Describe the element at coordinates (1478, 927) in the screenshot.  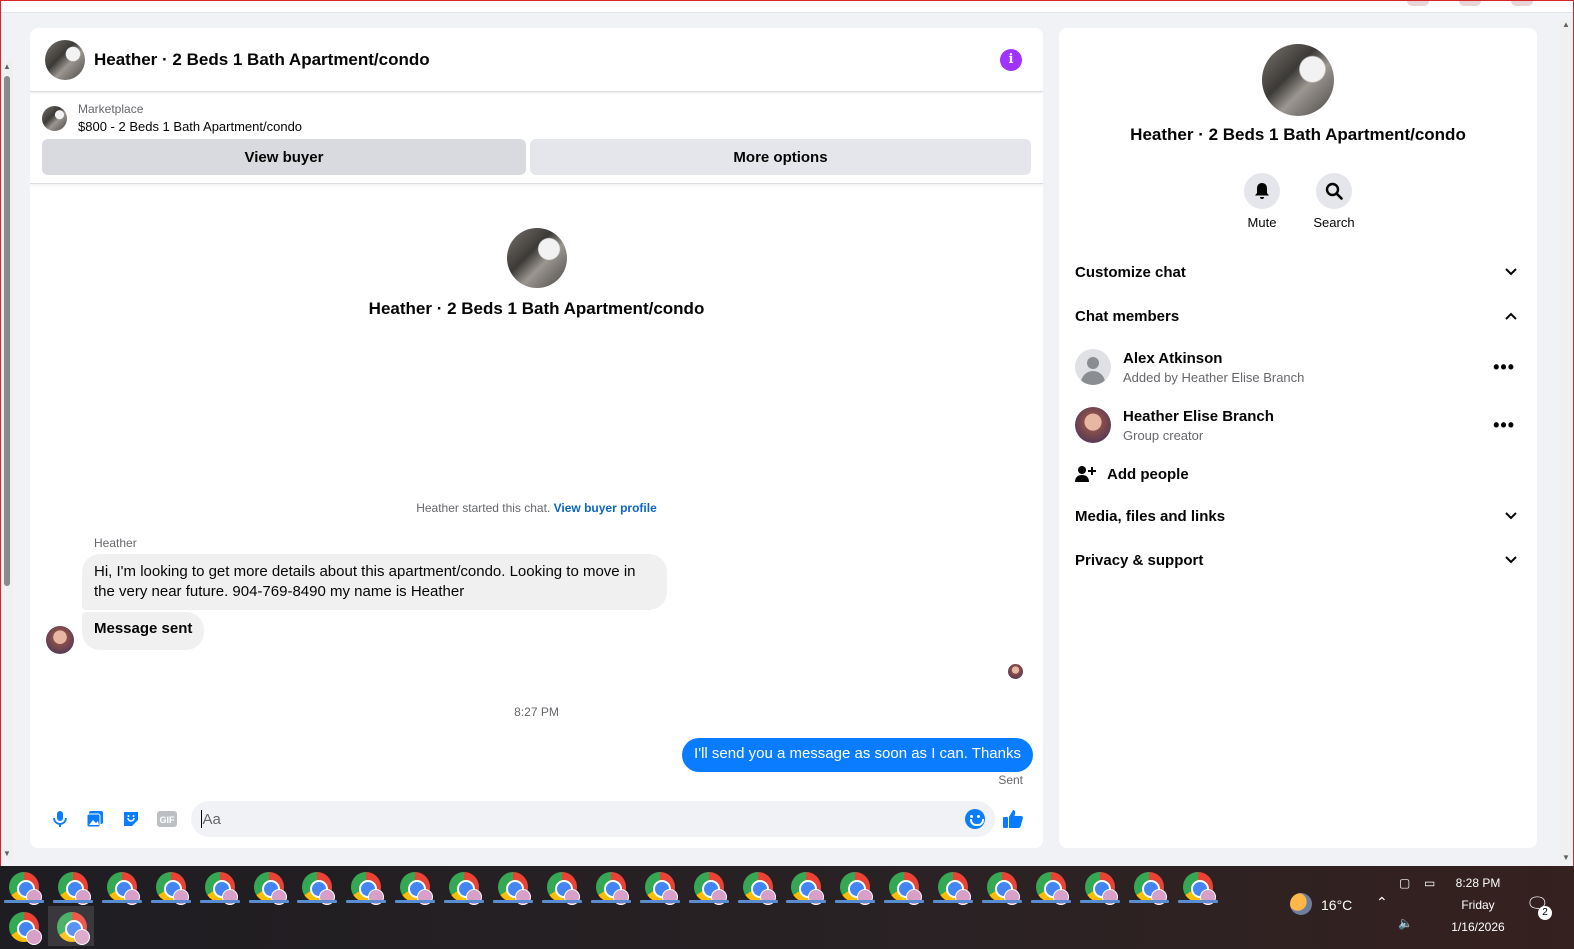
I see `clock-date: 1/16/2026` at that location.